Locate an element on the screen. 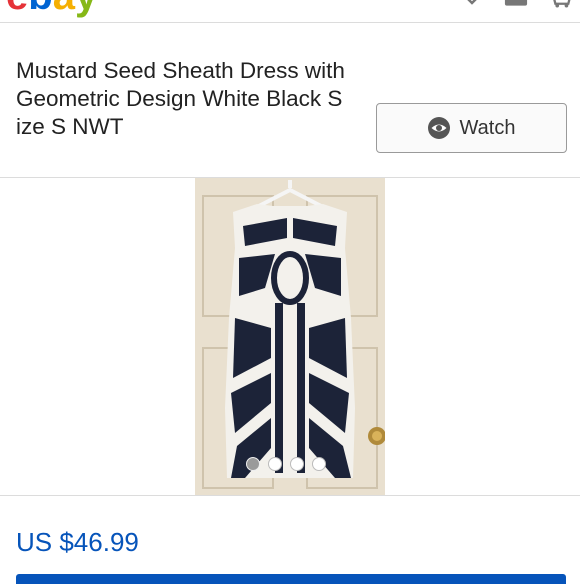 This screenshot has height=584, width=580. carousel-dots is located at coordinates (286, 464).